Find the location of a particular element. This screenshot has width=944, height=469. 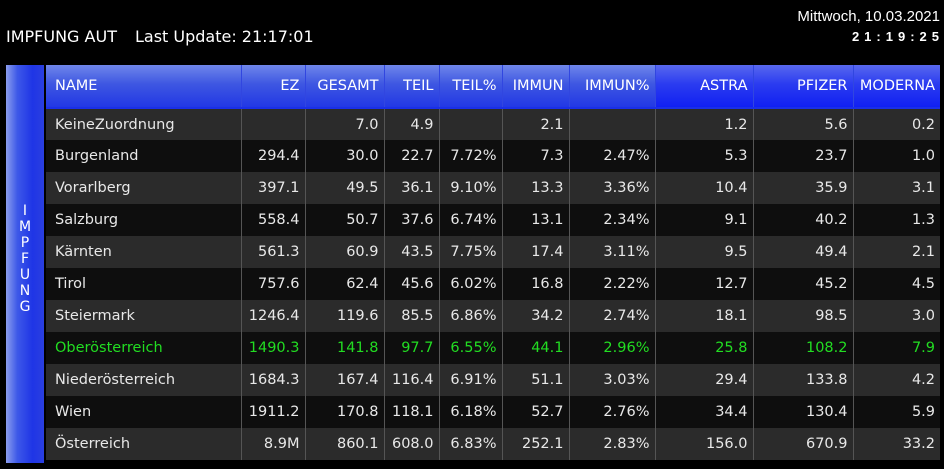

cell-immun: 44.1 is located at coordinates (535, 348).